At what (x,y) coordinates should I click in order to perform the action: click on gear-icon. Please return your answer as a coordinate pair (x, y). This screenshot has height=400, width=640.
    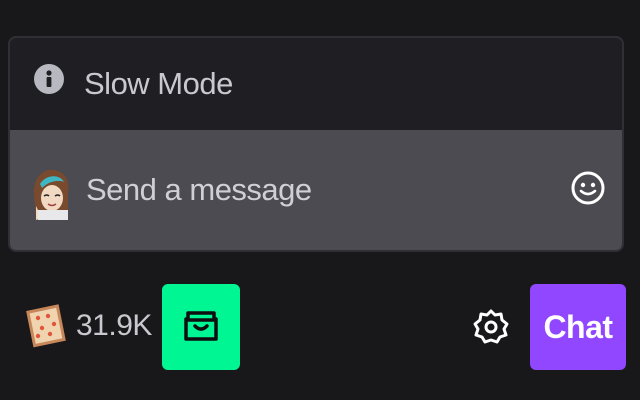
    Looking at the image, I should click on (491, 329).